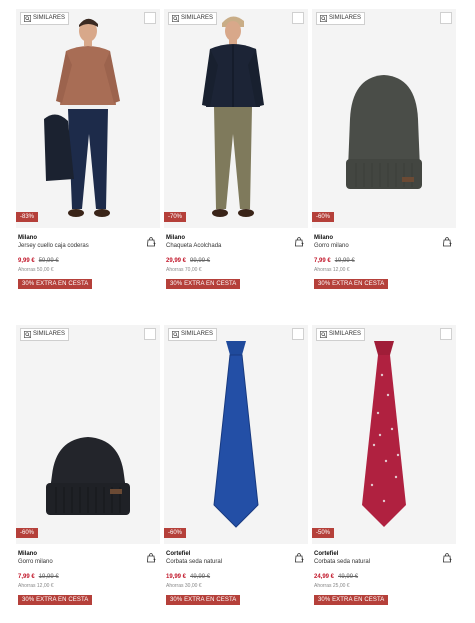 This screenshot has width=475, height=623. What do you see at coordinates (36, 270) in the screenshot?
I see `savings-text: Ahorras 50,00 €` at bounding box center [36, 270].